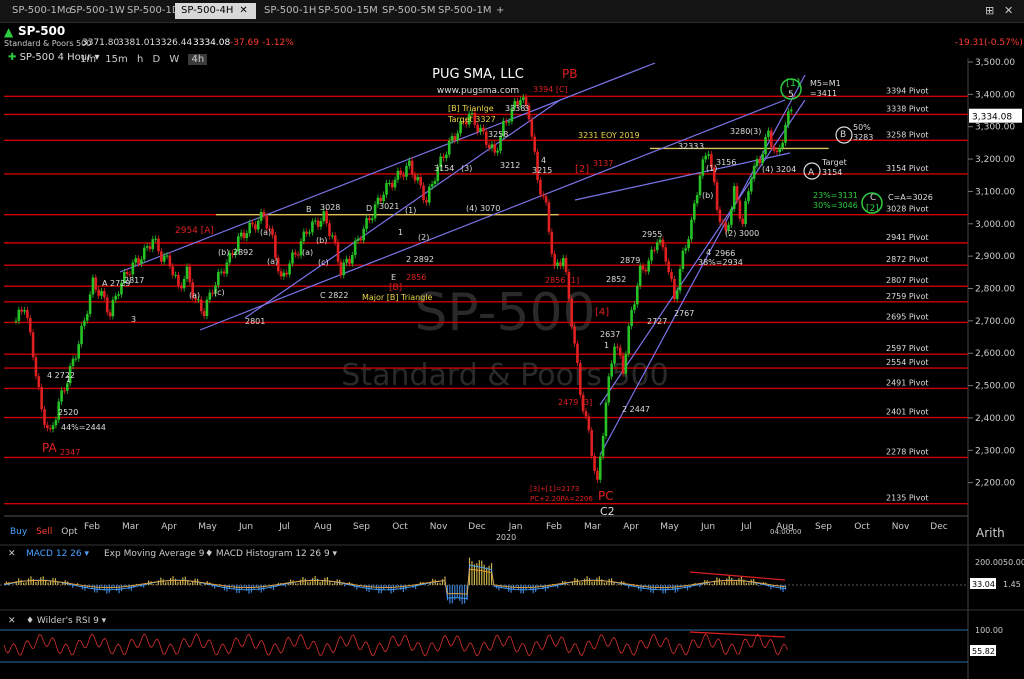 The width and height of the screenshot is (1024, 679). What do you see at coordinates (116, 59) in the screenshot?
I see `timeframe-15m: 15m` at bounding box center [116, 59].